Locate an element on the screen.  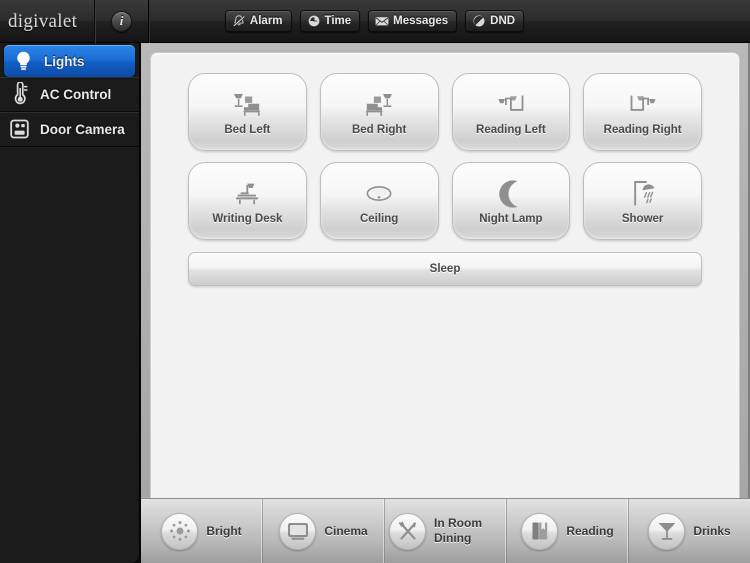
crescent-moon-icon is located at coordinates (511, 194).